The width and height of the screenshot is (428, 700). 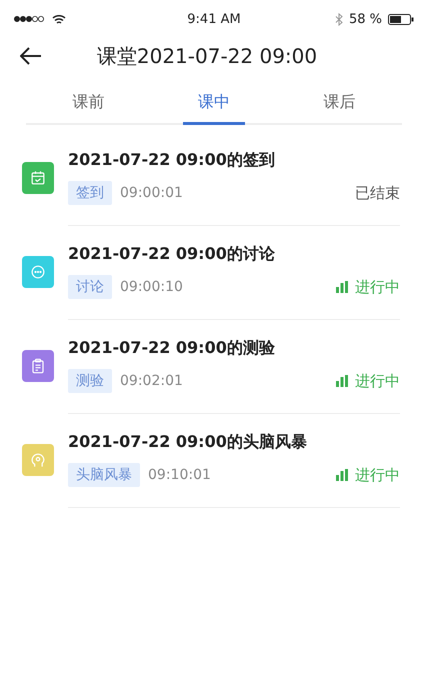 I want to click on page-title: 课堂2021-07-22 09:00, so click(x=207, y=56).